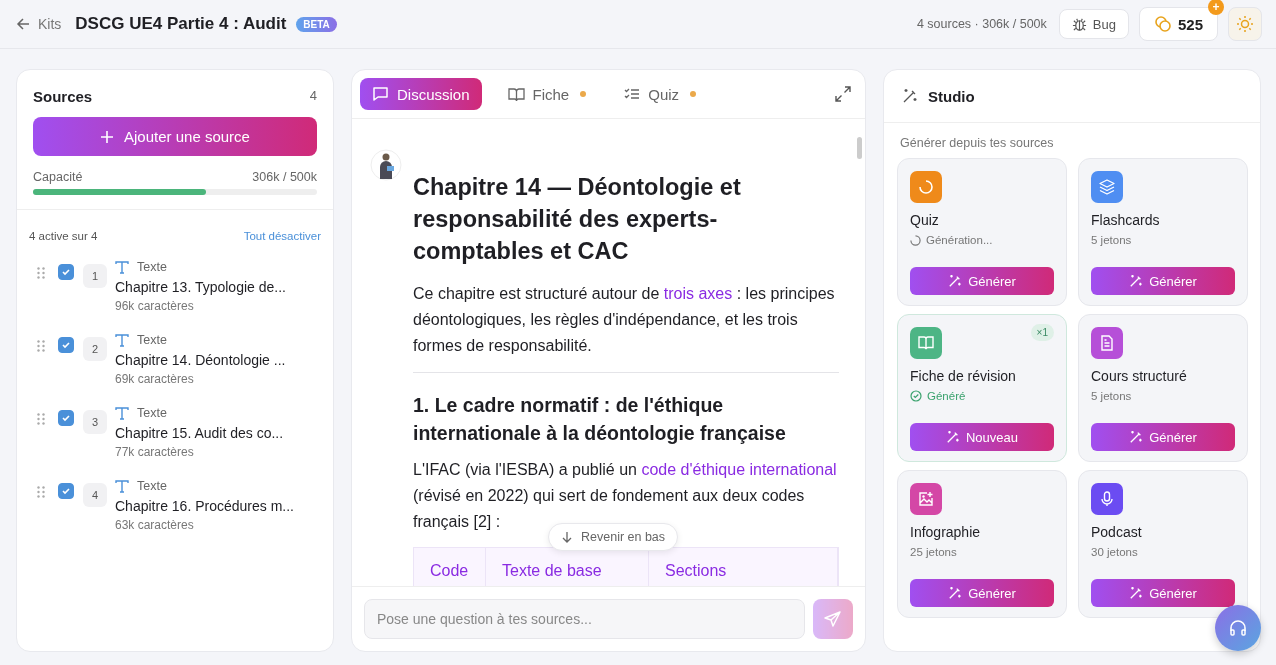  What do you see at coordinates (1238, 628) in the screenshot?
I see `headphones-icon` at bounding box center [1238, 628].